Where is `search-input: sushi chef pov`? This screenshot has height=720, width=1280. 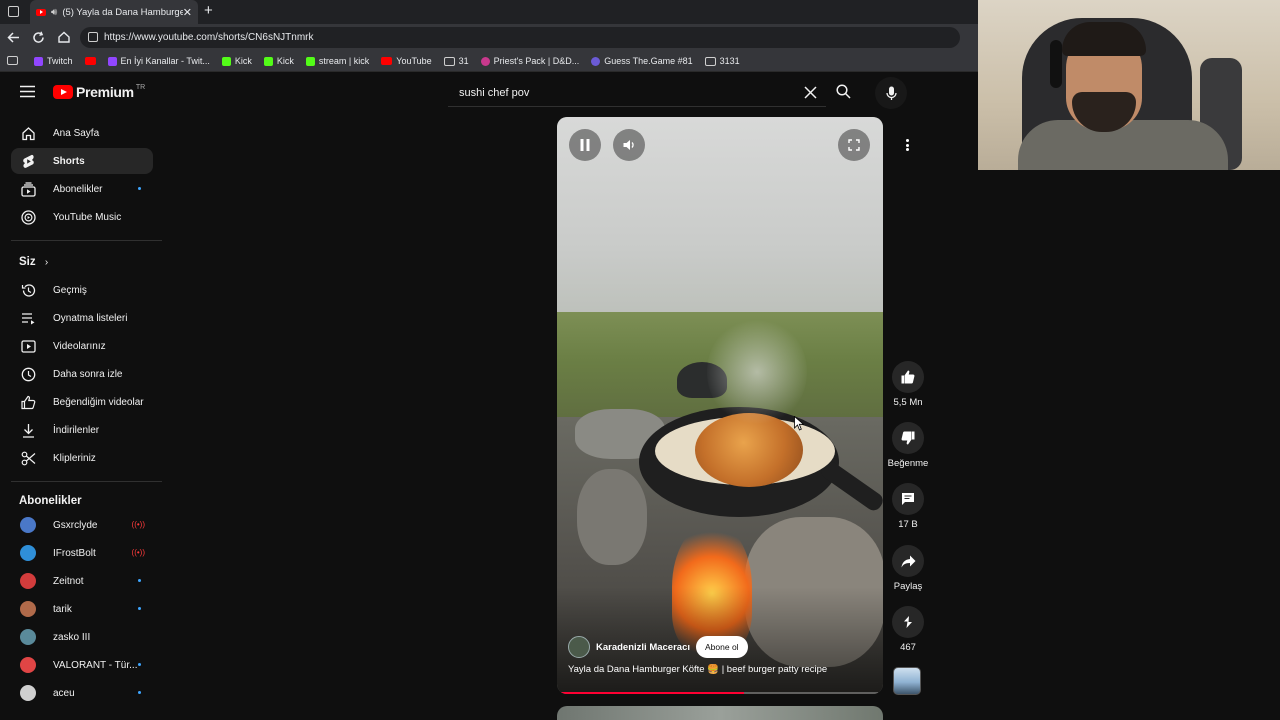 search-input: sushi chef pov is located at coordinates (637, 93).